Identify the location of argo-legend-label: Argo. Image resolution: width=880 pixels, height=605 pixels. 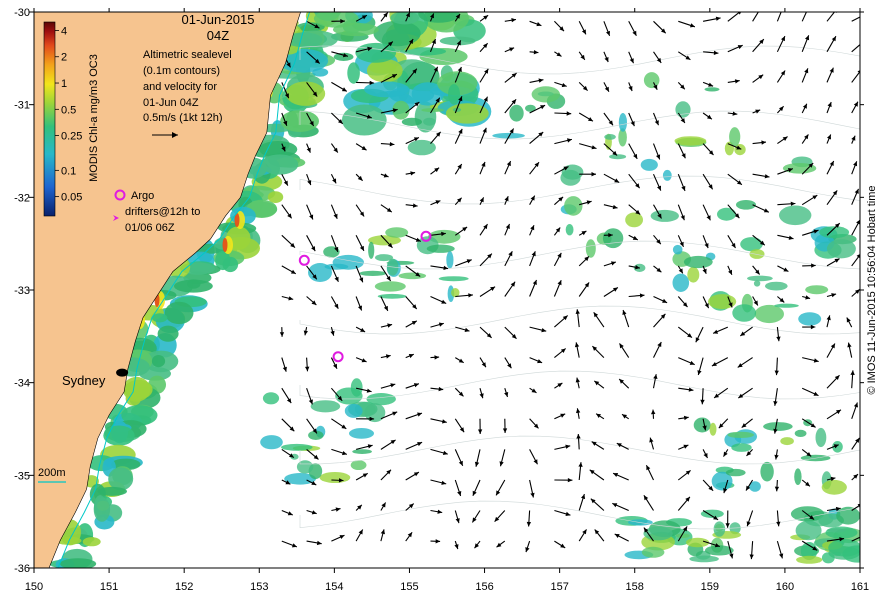
(142, 196).